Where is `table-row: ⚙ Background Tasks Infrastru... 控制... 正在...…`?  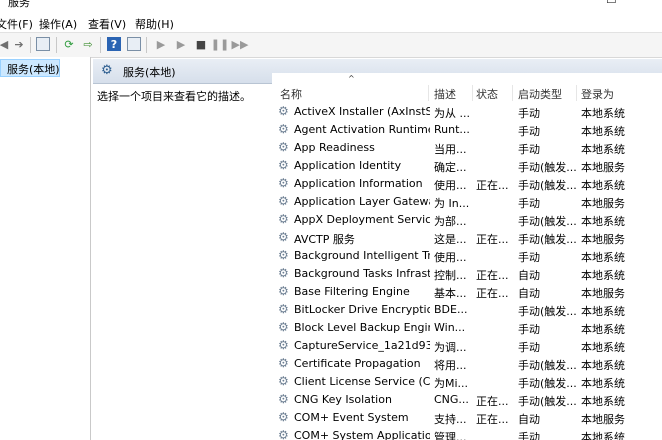 table-row: ⚙ Background Tasks Infrastru... 控制... 正在...… is located at coordinates (467, 273).